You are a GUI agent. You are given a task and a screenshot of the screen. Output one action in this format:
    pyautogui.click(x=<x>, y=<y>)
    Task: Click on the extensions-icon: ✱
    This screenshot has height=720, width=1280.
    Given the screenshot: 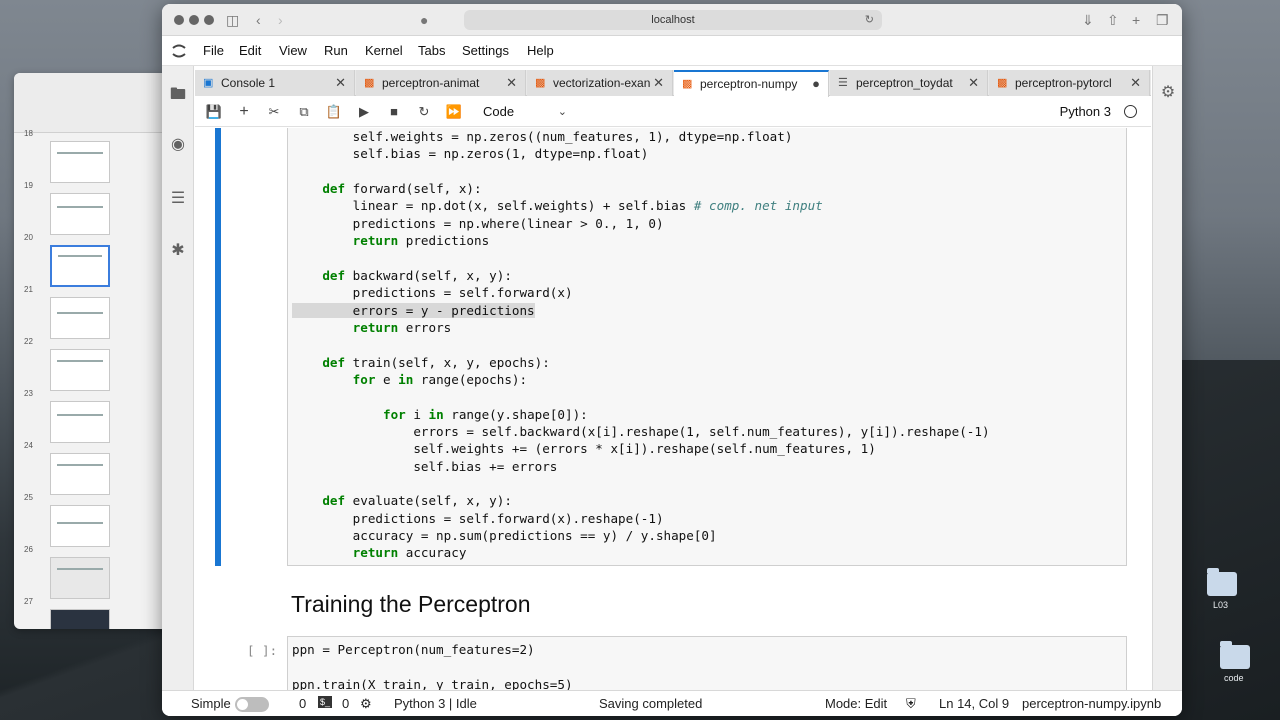 What is the action you would take?
    pyautogui.click(x=178, y=251)
    